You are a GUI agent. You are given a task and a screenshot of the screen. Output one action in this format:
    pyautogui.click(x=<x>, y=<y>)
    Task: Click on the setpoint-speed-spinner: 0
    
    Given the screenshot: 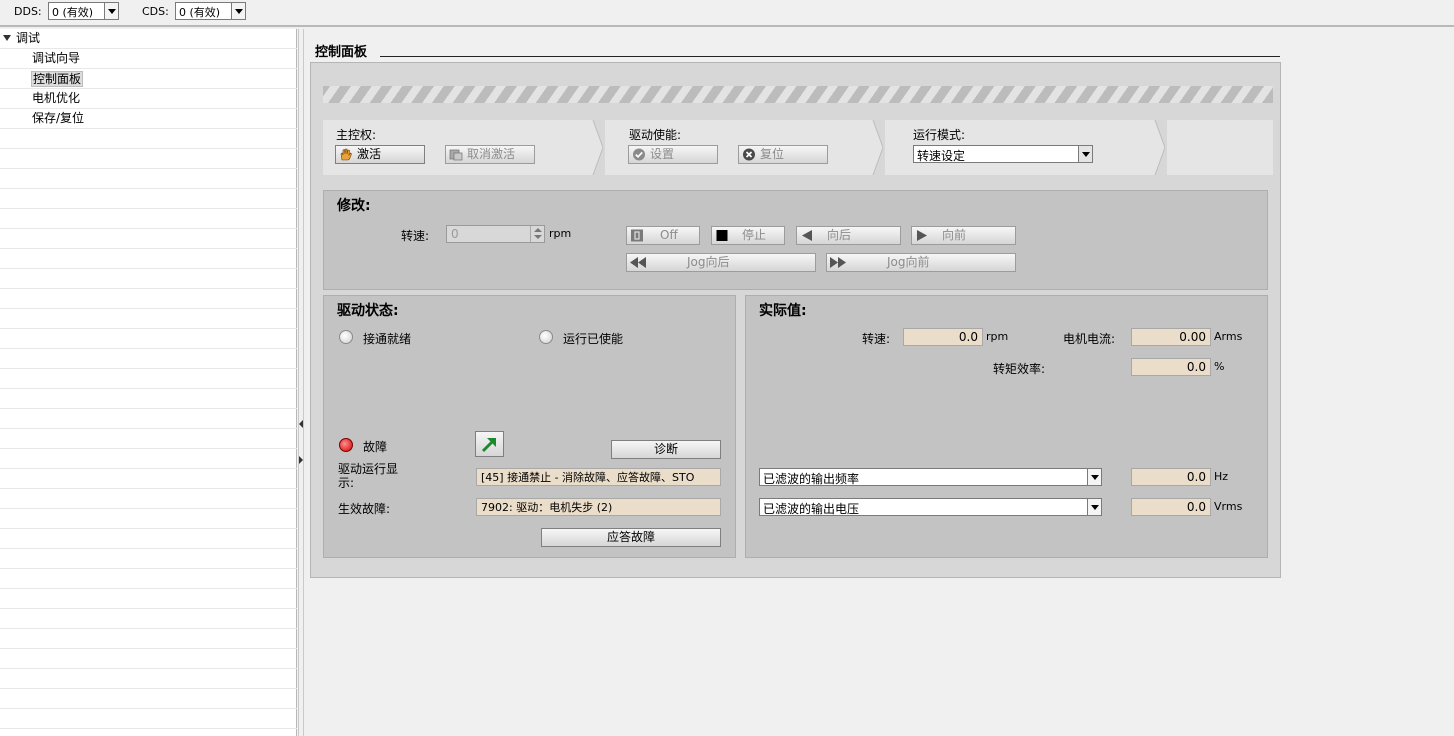 What is the action you would take?
    pyautogui.click(x=495, y=234)
    